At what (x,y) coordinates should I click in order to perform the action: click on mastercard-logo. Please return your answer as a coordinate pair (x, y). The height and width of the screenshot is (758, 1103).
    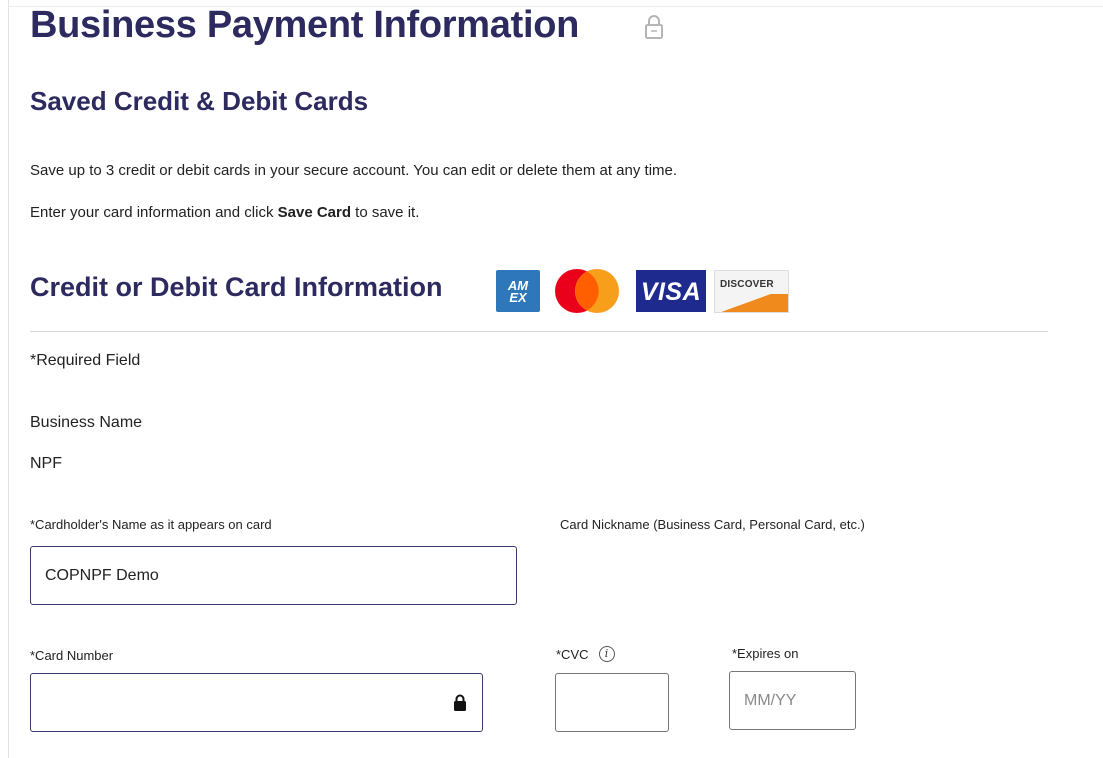
    Looking at the image, I should click on (587, 291).